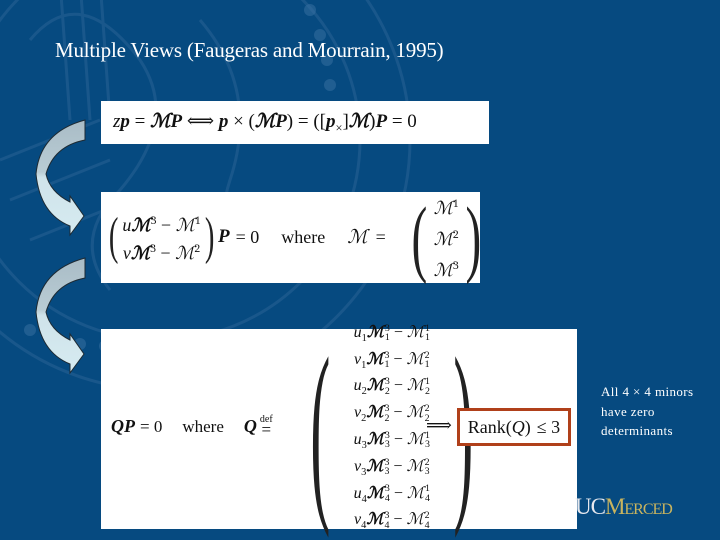  Describe the element at coordinates (446, 207) in the screenshot. I see `matrix-row: ℳ1` at that location.